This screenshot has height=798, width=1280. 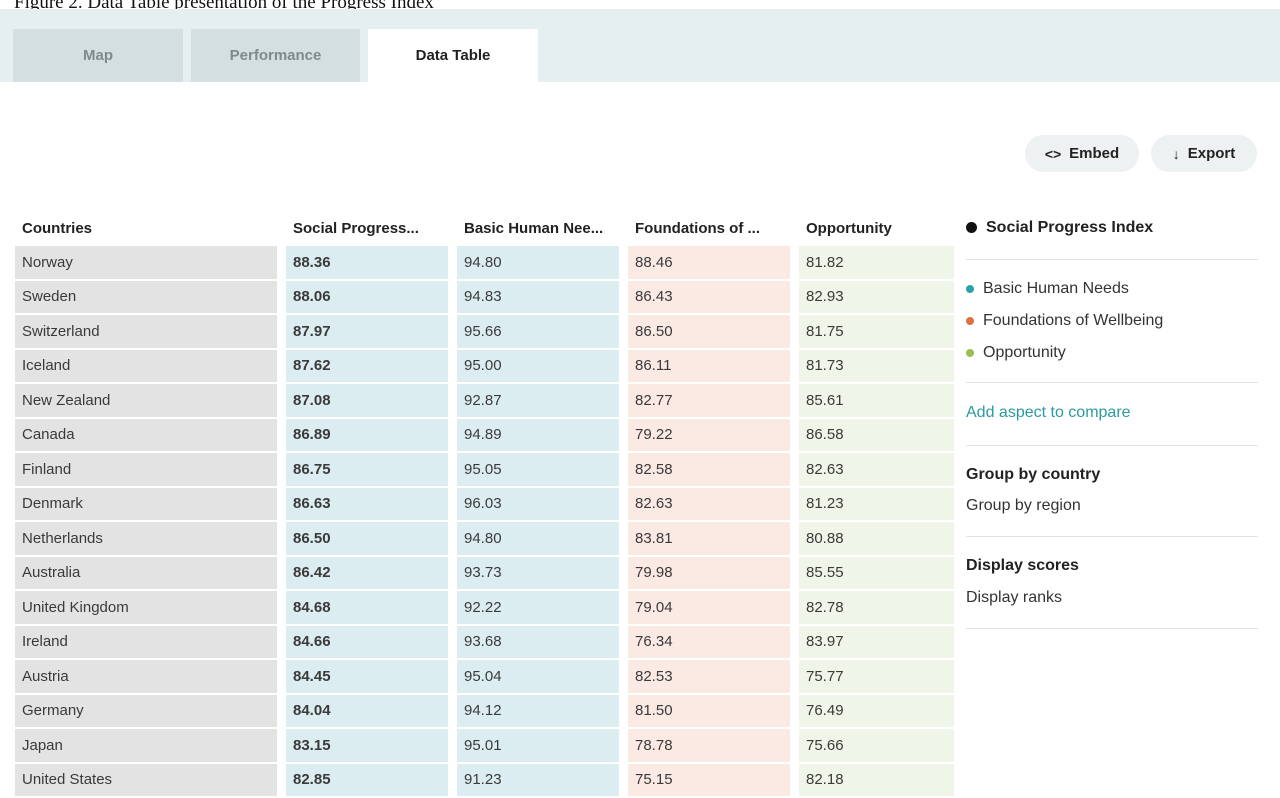 I want to click on table-row: Ireland 84.66 93.68 76.34 83.97, so click(x=484, y=641).